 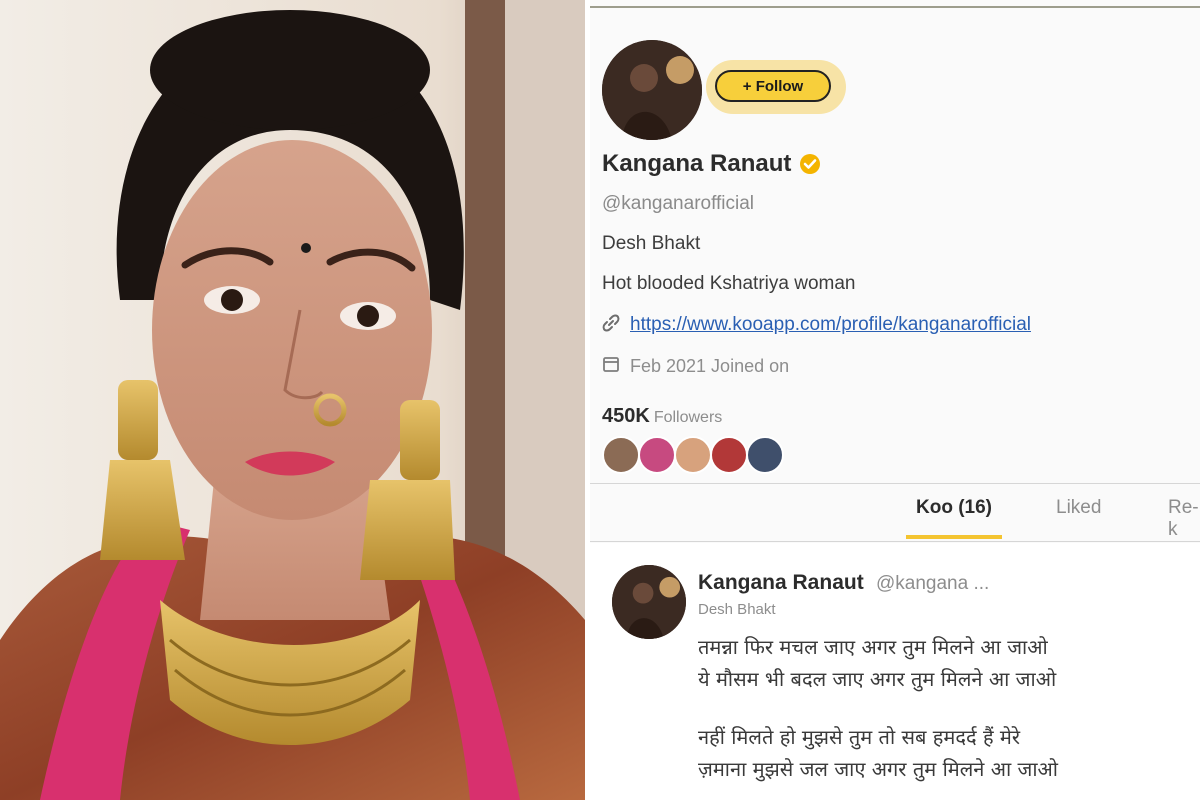 What do you see at coordinates (954, 537) in the screenshot?
I see `active-tab-indicator` at bounding box center [954, 537].